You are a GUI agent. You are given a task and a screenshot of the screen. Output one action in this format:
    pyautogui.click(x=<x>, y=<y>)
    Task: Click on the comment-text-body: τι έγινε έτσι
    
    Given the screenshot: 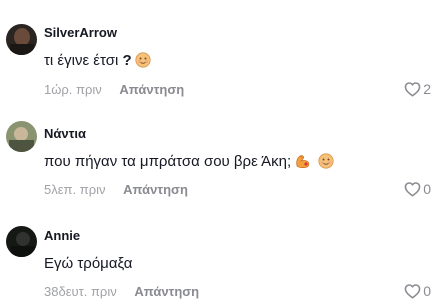 What is the action you would take?
    pyautogui.click(x=81, y=60)
    